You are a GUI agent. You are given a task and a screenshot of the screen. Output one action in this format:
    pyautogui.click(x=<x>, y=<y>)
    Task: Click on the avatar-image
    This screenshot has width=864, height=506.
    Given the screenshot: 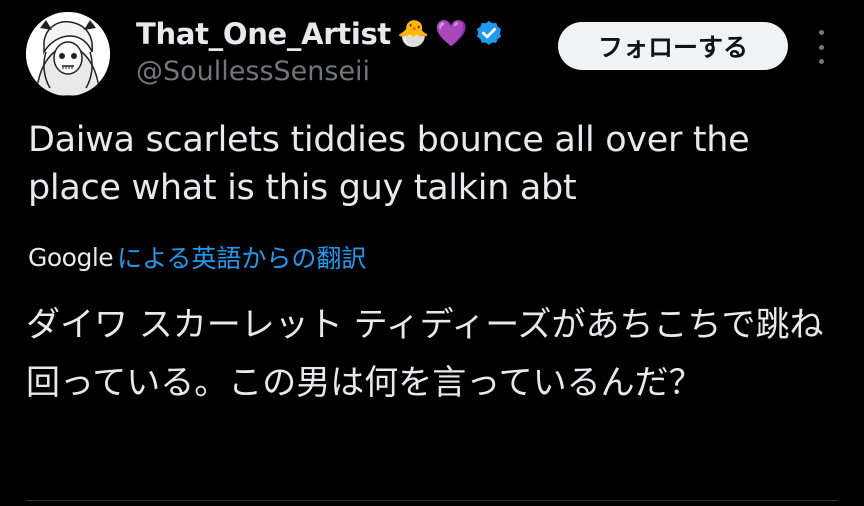 What is the action you would take?
    pyautogui.click(x=68, y=54)
    